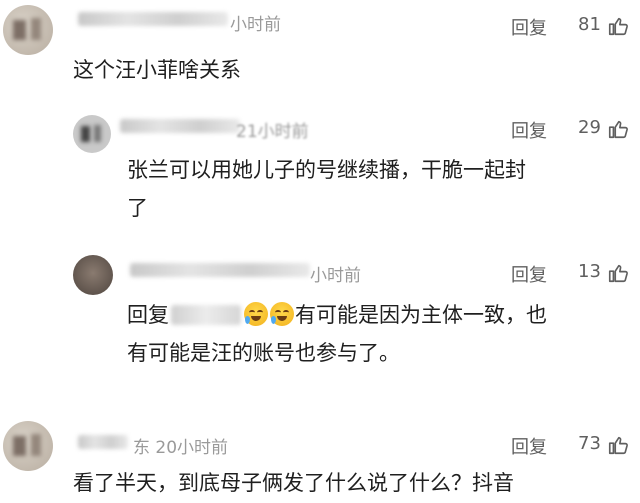 This screenshot has height=503, width=640. Describe the element at coordinates (589, 24) in the screenshot. I see `like-count: 81` at that location.